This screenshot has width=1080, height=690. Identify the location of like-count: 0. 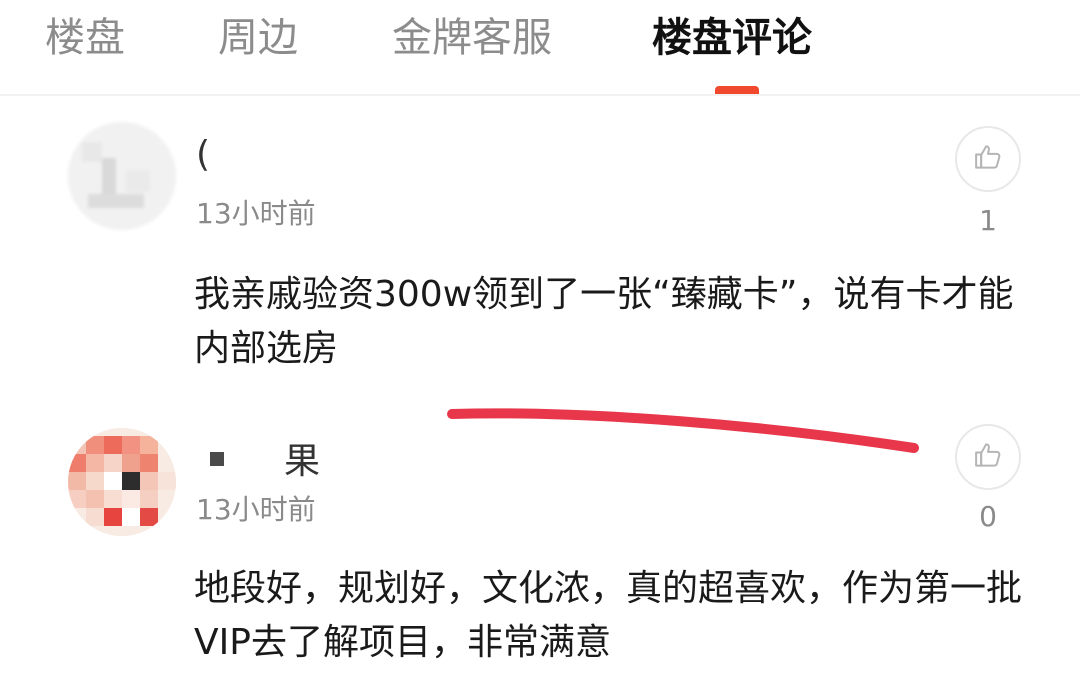
(988, 516).